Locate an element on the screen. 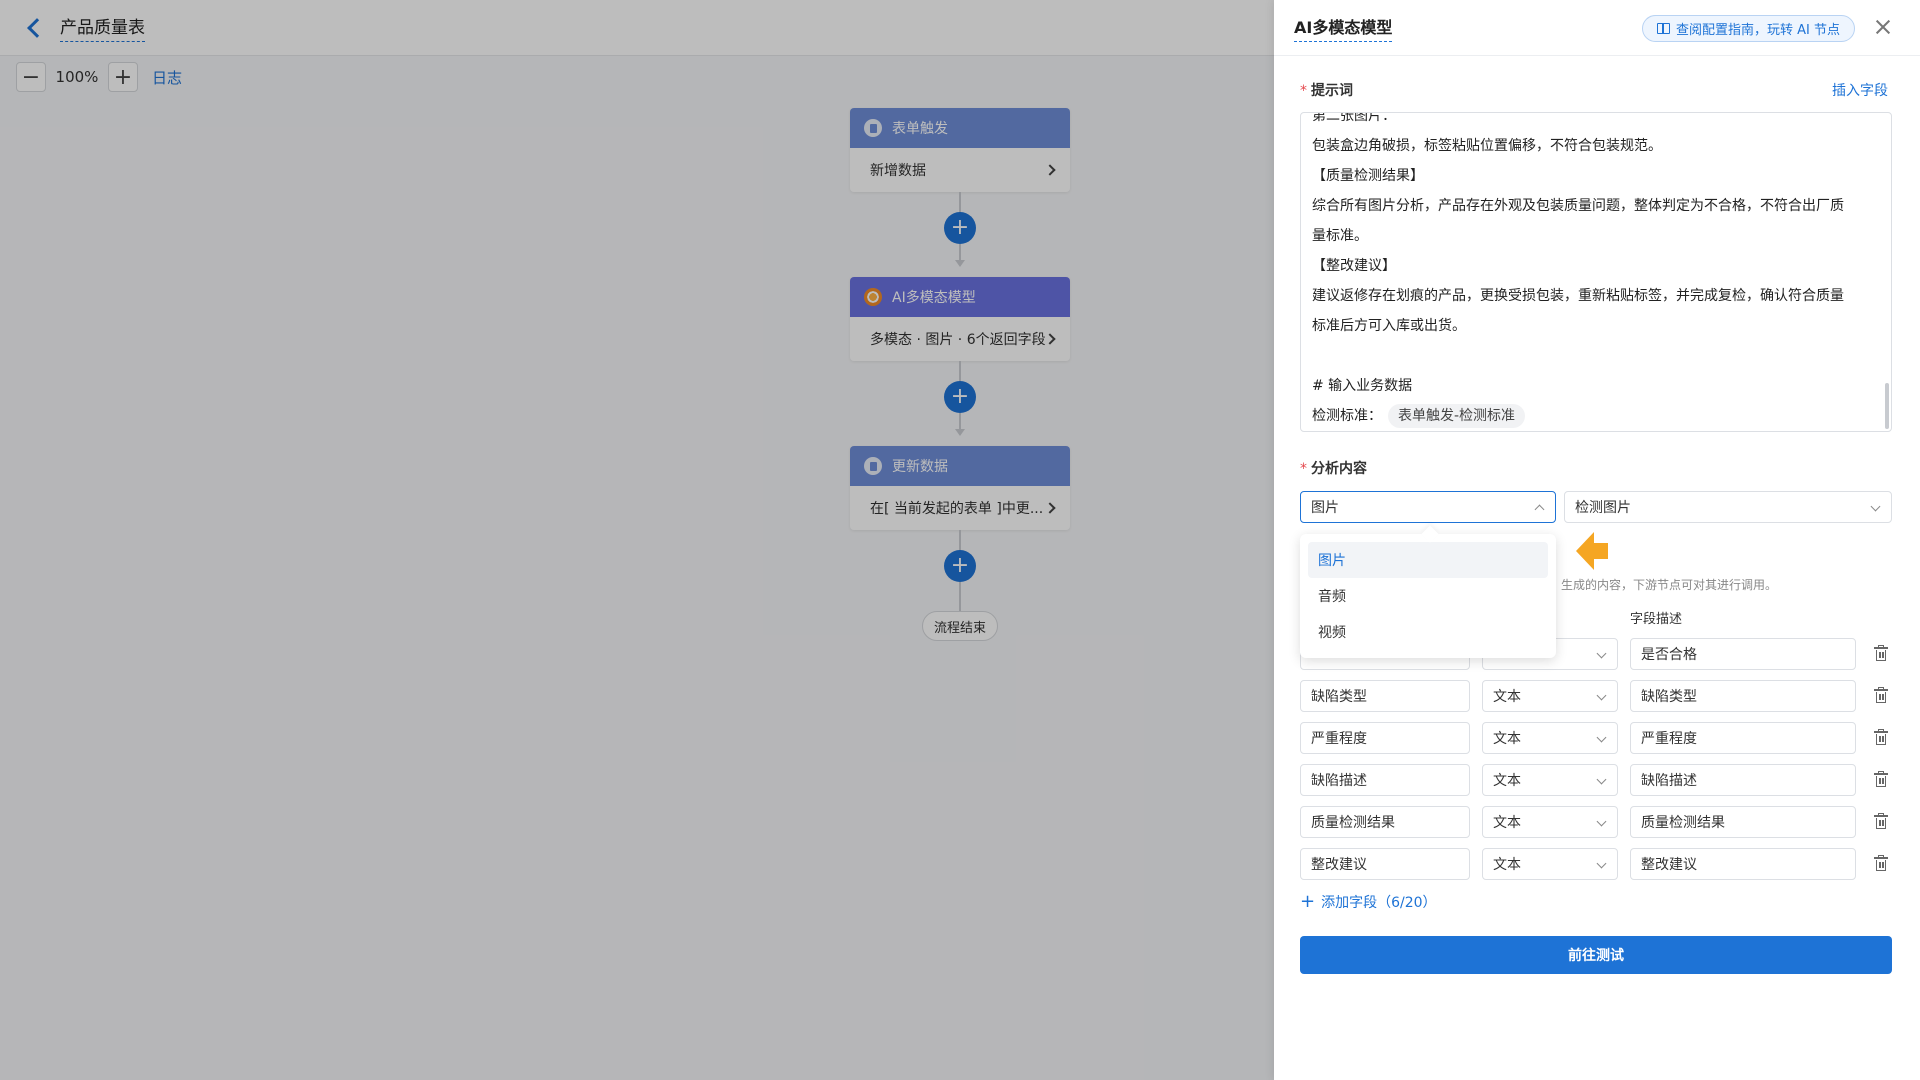 This screenshot has height=1080, width=1920. prompt-label: * 提示词 is located at coordinates (1326, 90).